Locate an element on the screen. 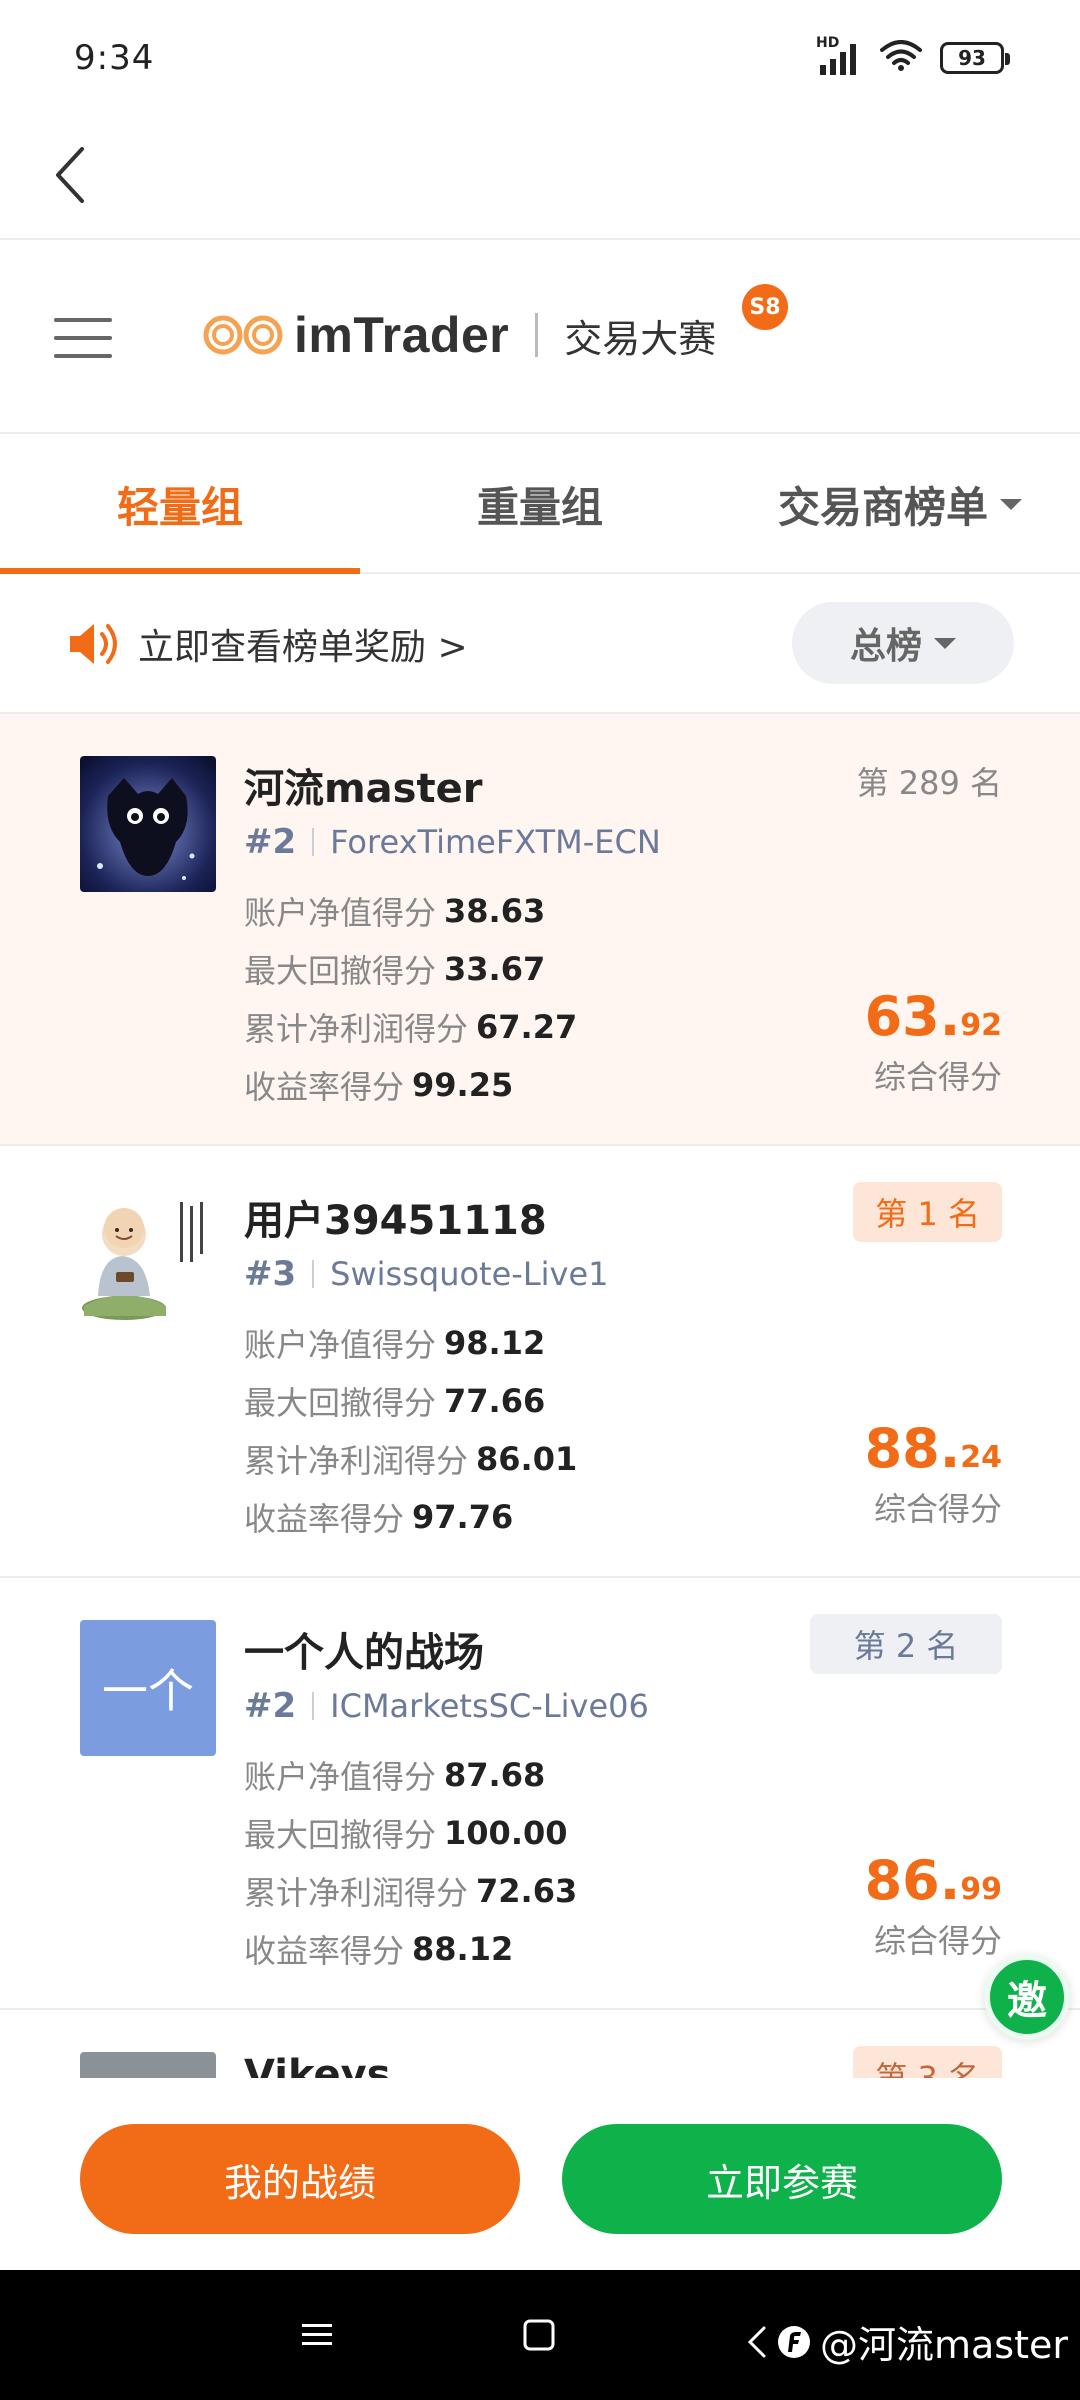 The width and height of the screenshot is (1080, 2400). score-value: 86.99 is located at coordinates (933, 1881).